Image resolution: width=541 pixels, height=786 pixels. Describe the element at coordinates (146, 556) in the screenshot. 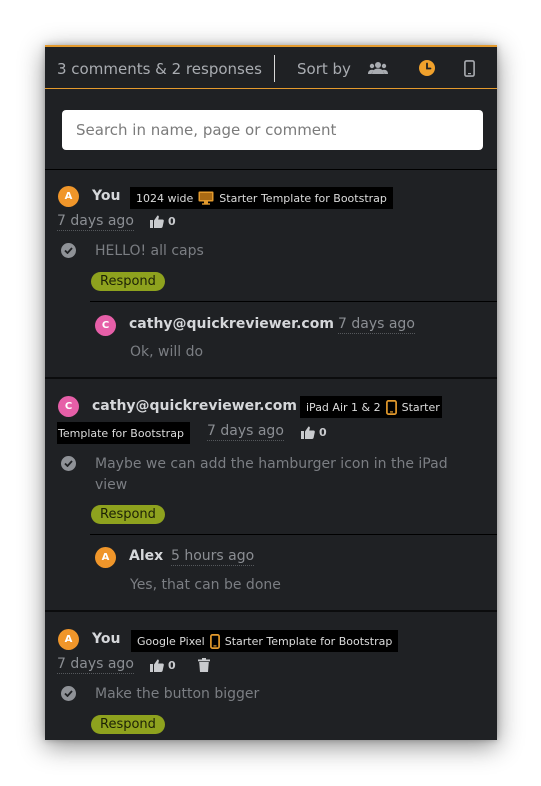

I see `reply-author: Alex` at that location.